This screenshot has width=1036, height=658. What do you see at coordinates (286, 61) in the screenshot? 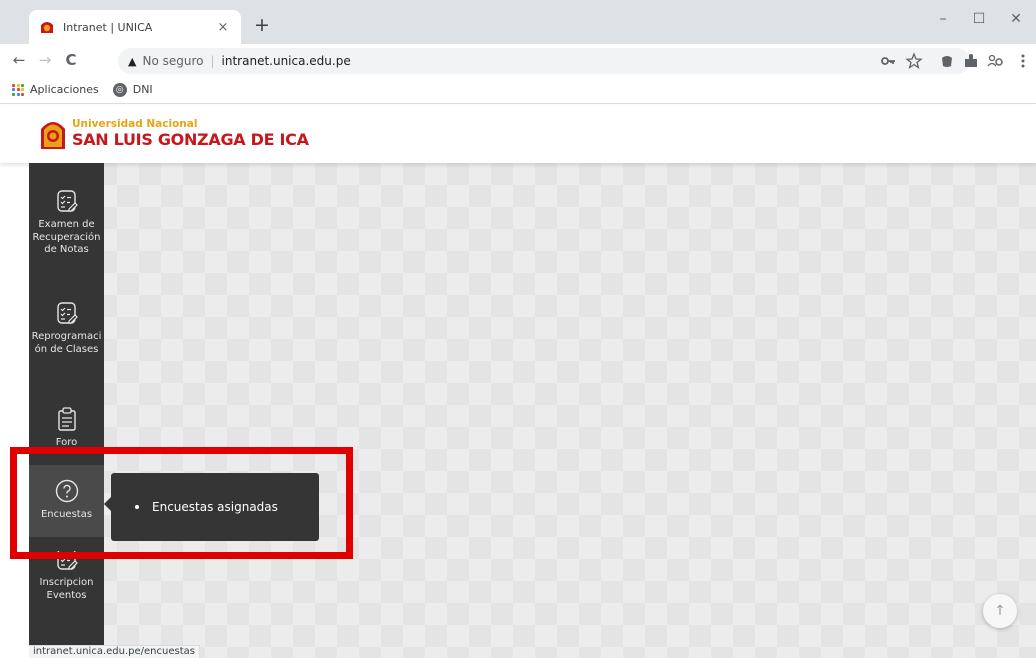
I see `url-text: intranet.unica.edu.pe` at bounding box center [286, 61].